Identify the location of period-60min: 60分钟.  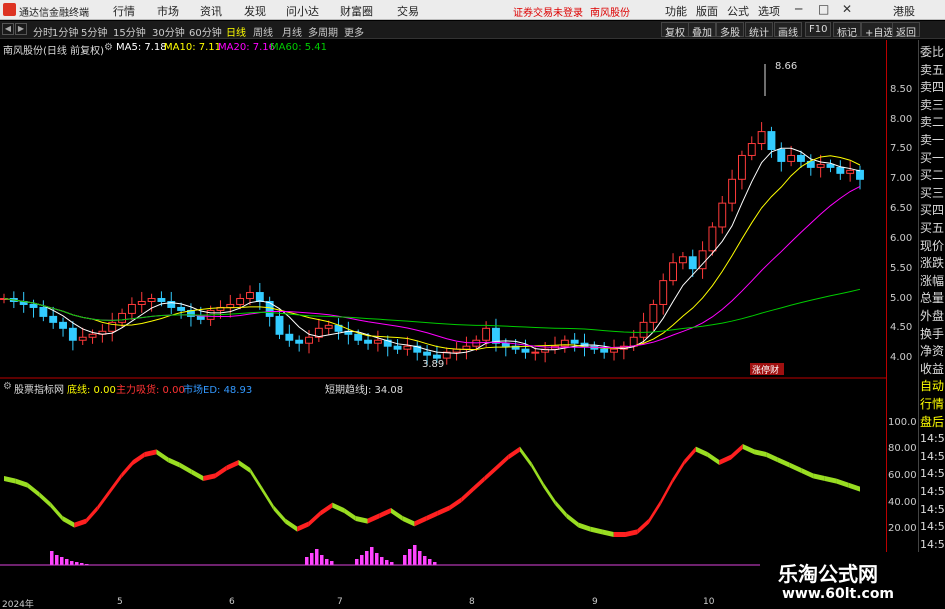
(205, 31).